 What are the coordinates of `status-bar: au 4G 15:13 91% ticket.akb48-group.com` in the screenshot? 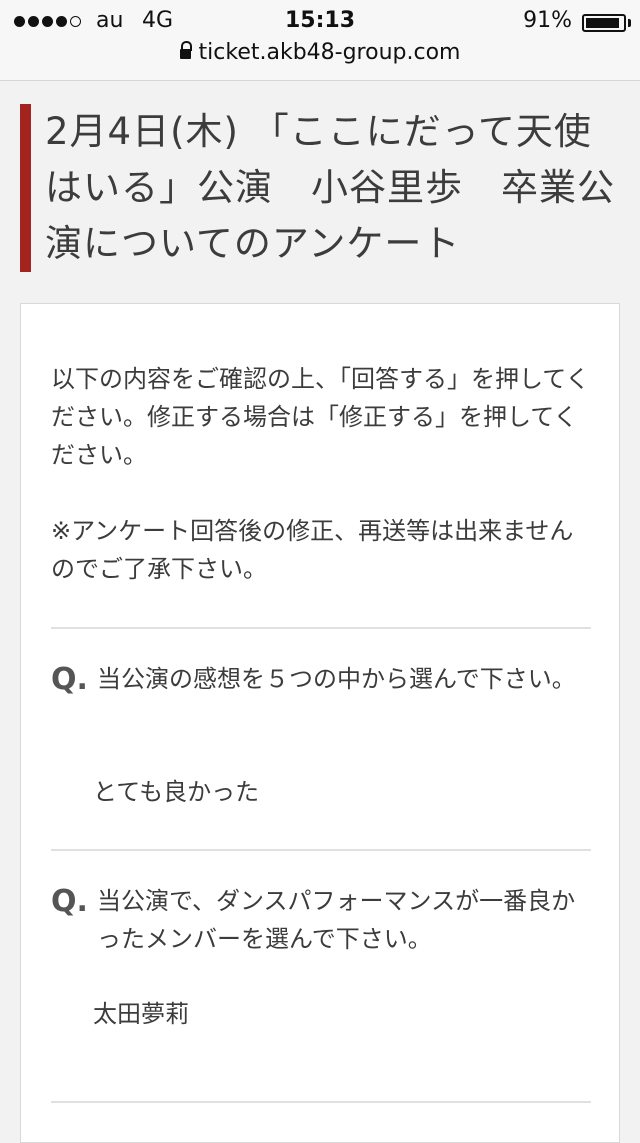 It's located at (320, 40).